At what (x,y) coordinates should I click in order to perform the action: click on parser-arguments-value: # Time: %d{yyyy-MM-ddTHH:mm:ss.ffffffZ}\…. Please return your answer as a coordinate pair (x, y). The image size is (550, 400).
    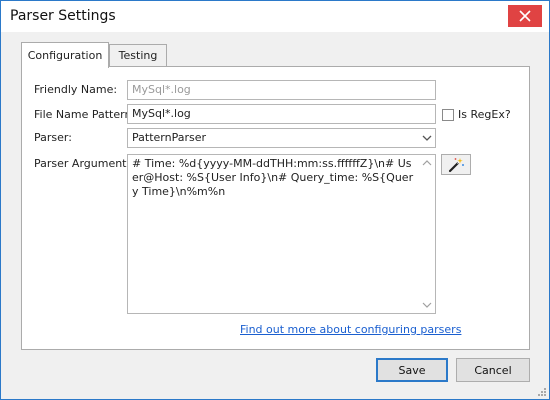
    Looking at the image, I should click on (273, 177).